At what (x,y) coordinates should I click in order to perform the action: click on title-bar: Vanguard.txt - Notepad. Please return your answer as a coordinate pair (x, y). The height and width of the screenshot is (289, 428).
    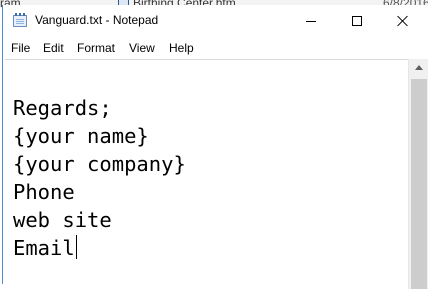
    Looking at the image, I should click on (215, 21).